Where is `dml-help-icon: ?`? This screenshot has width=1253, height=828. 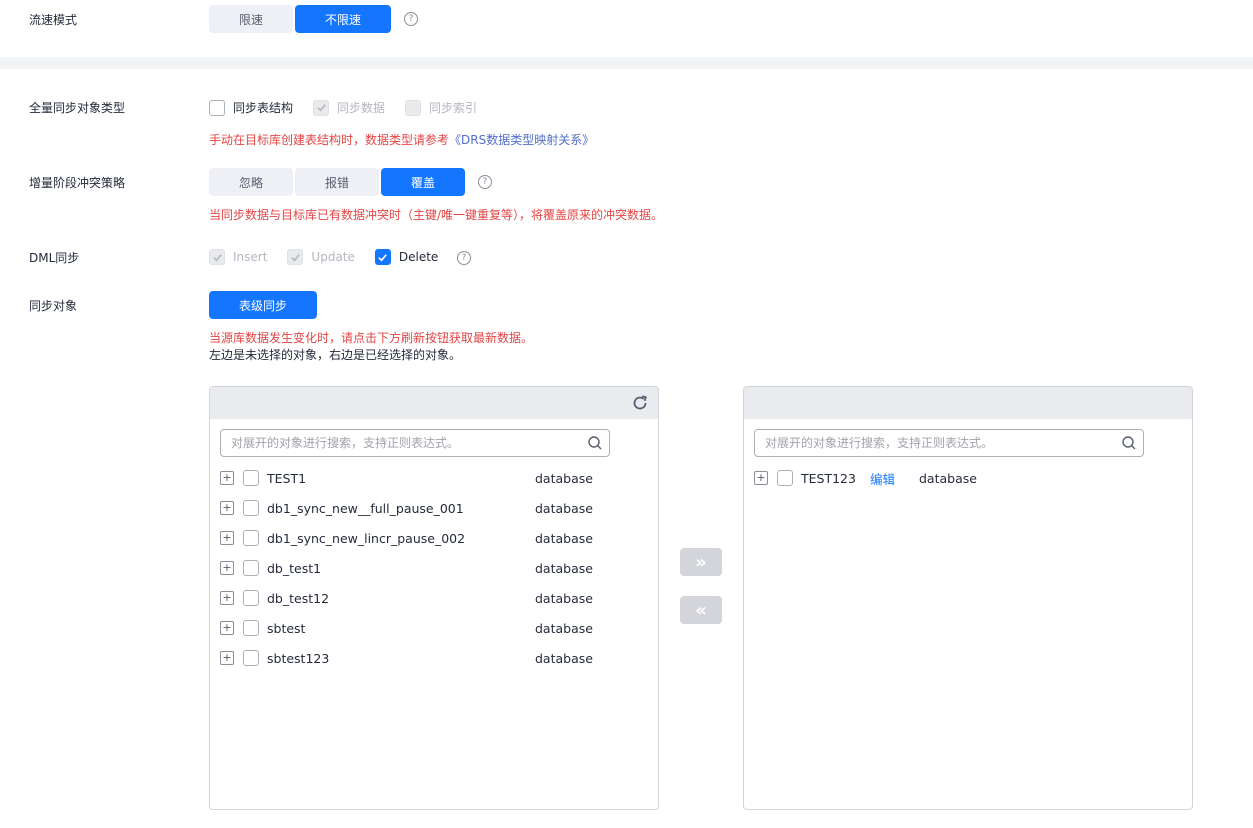 dml-help-icon: ? is located at coordinates (464, 258).